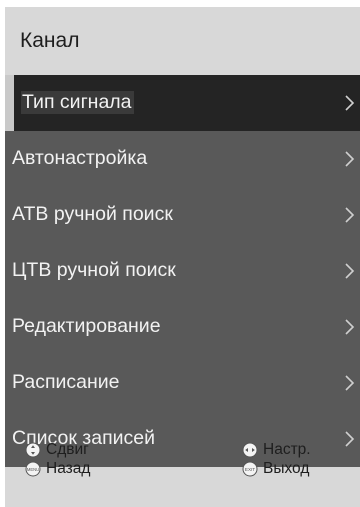 This screenshot has height=507, width=360. Describe the element at coordinates (182, 215) in the screenshot. I see `menu-item-atv-manual-search: АТВ ручной поиск` at that location.